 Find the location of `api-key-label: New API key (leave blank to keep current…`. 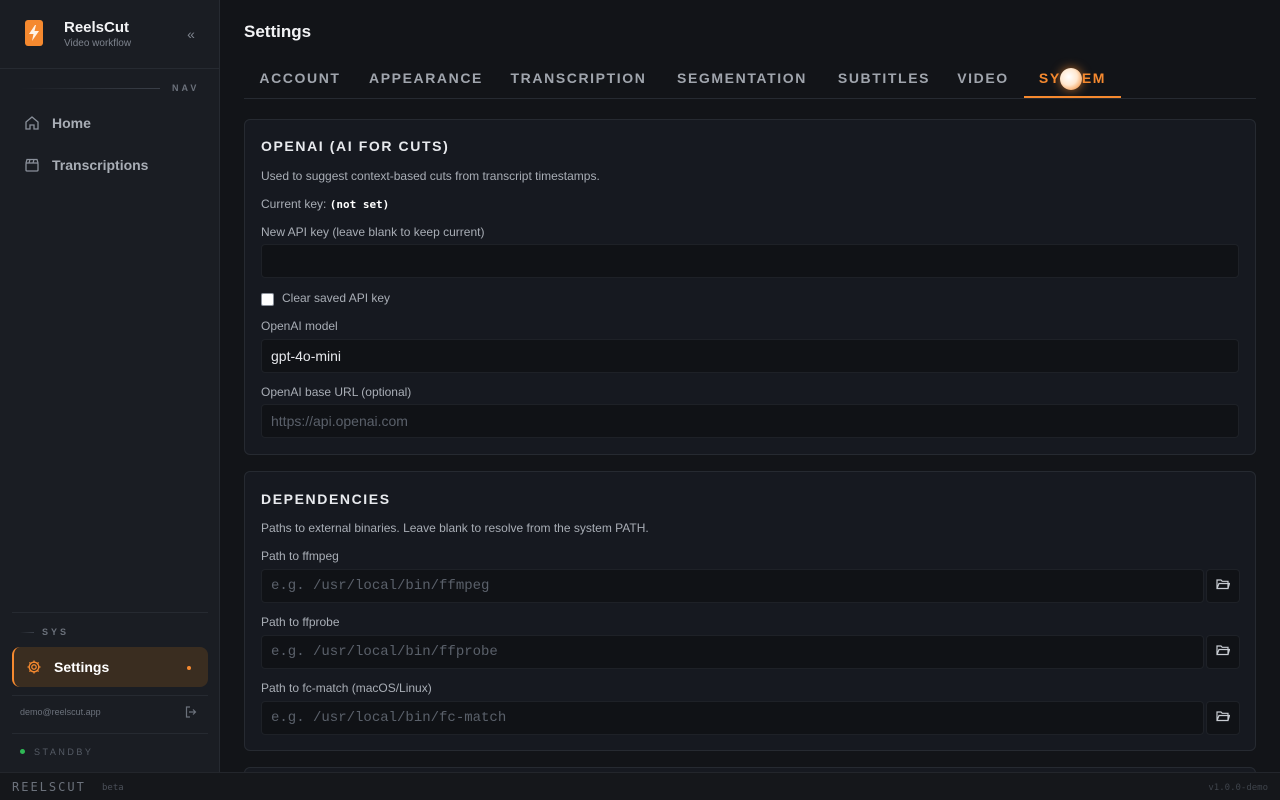

api-key-label: New API key (leave blank to keep current… is located at coordinates (373, 232).